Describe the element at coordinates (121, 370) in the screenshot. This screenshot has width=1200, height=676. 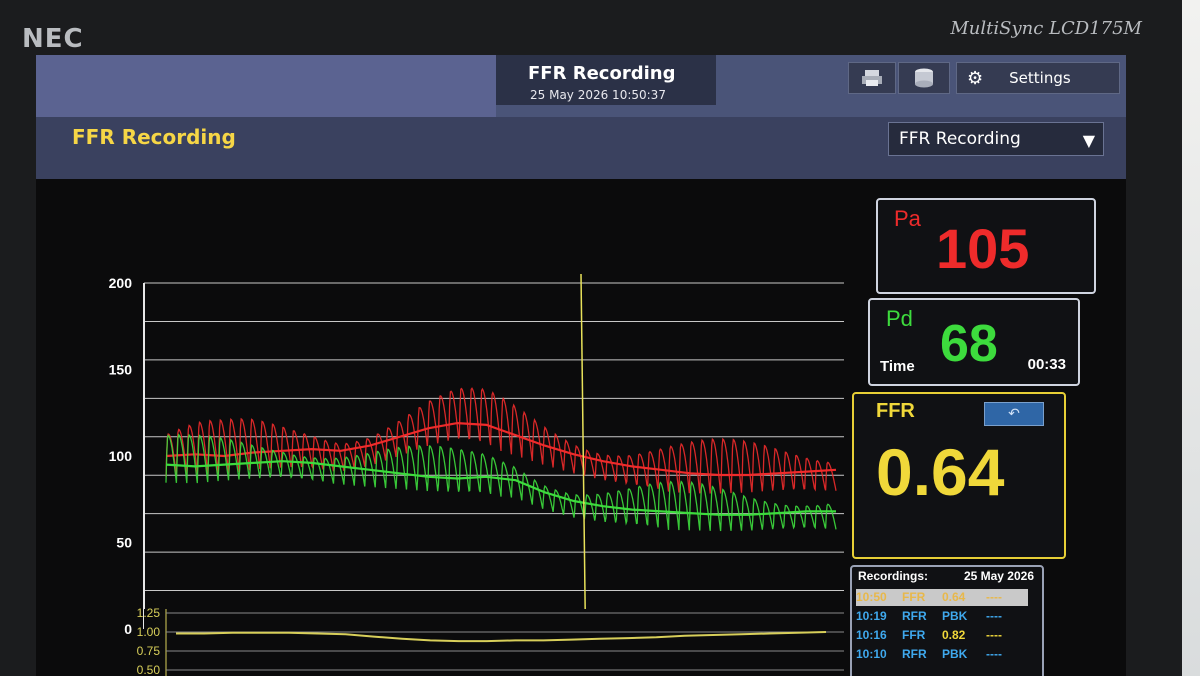
I see `y-tick-label: 150` at that location.